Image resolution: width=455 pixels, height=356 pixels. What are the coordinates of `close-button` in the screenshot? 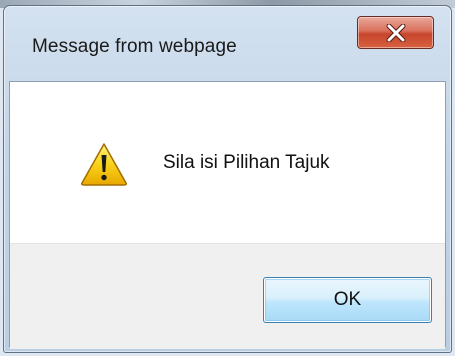 It's located at (395, 32).